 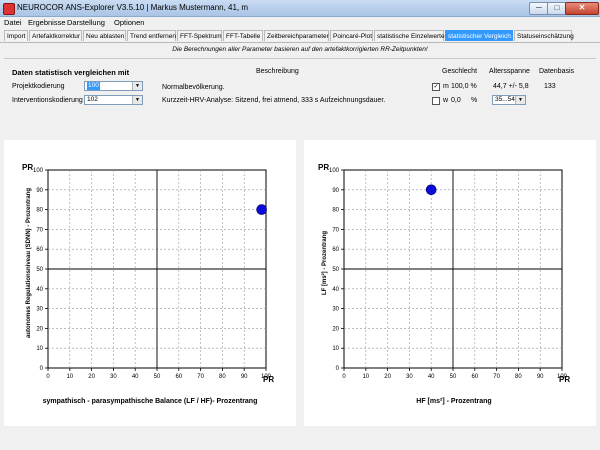 What do you see at coordinates (557, 71) in the screenshot?
I see `col-database: Datenbasis` at bounding box center [557, 71].